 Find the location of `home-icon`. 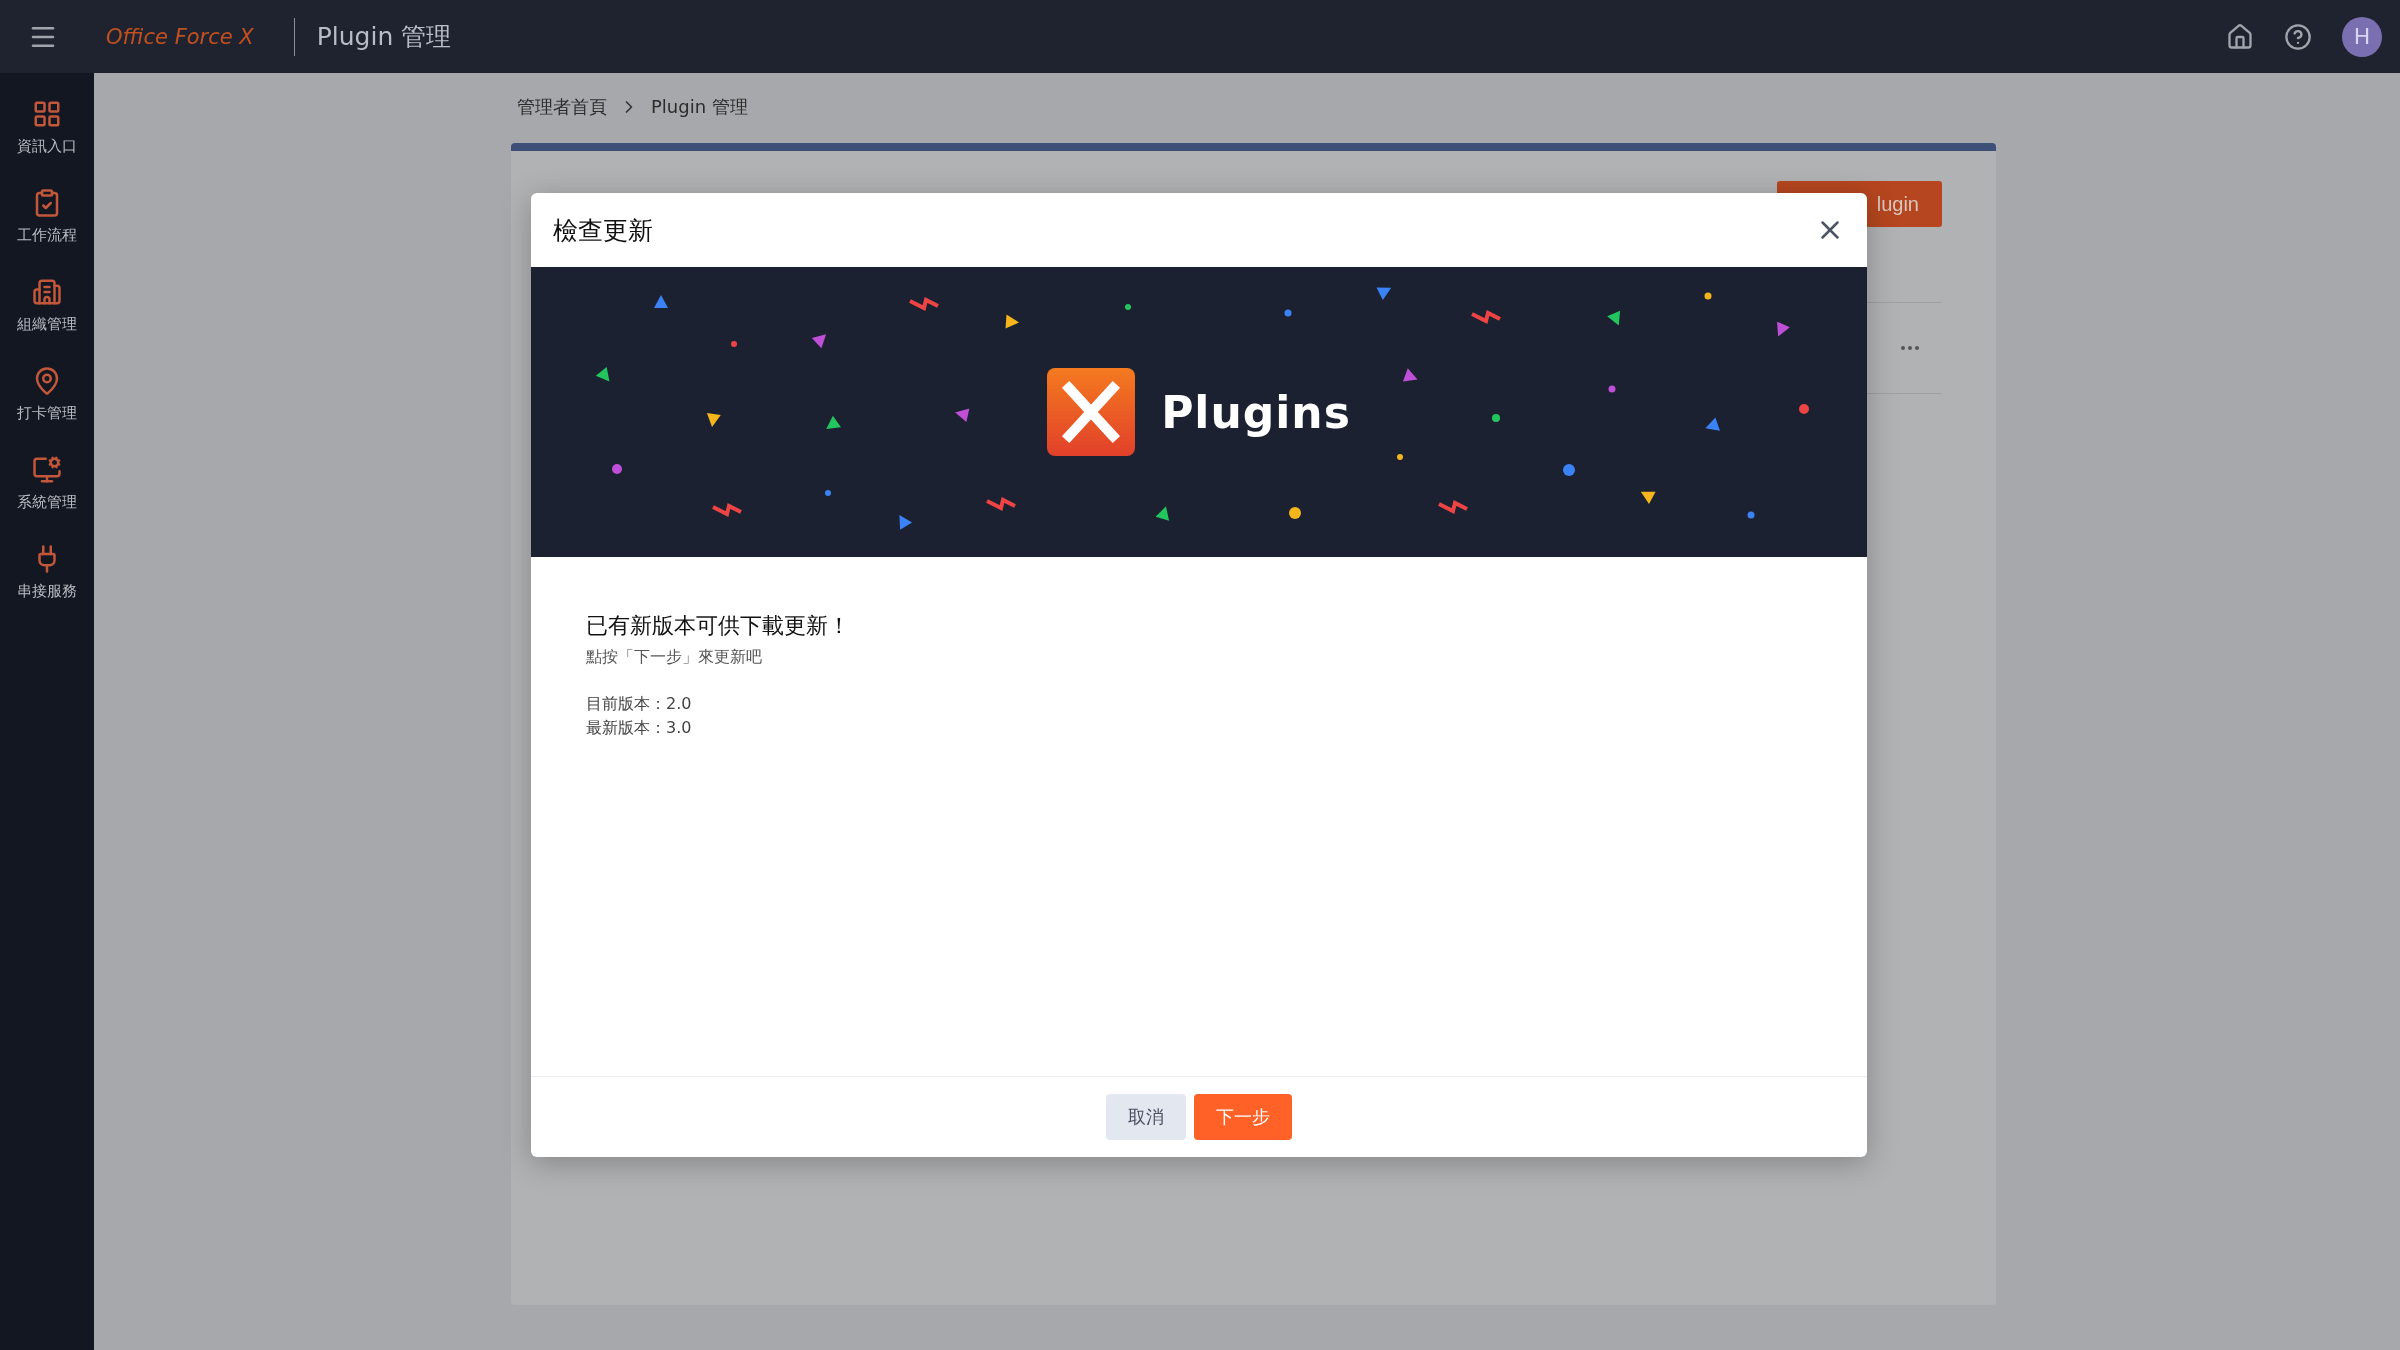

home-icon is located at coordinates (2240, 36).